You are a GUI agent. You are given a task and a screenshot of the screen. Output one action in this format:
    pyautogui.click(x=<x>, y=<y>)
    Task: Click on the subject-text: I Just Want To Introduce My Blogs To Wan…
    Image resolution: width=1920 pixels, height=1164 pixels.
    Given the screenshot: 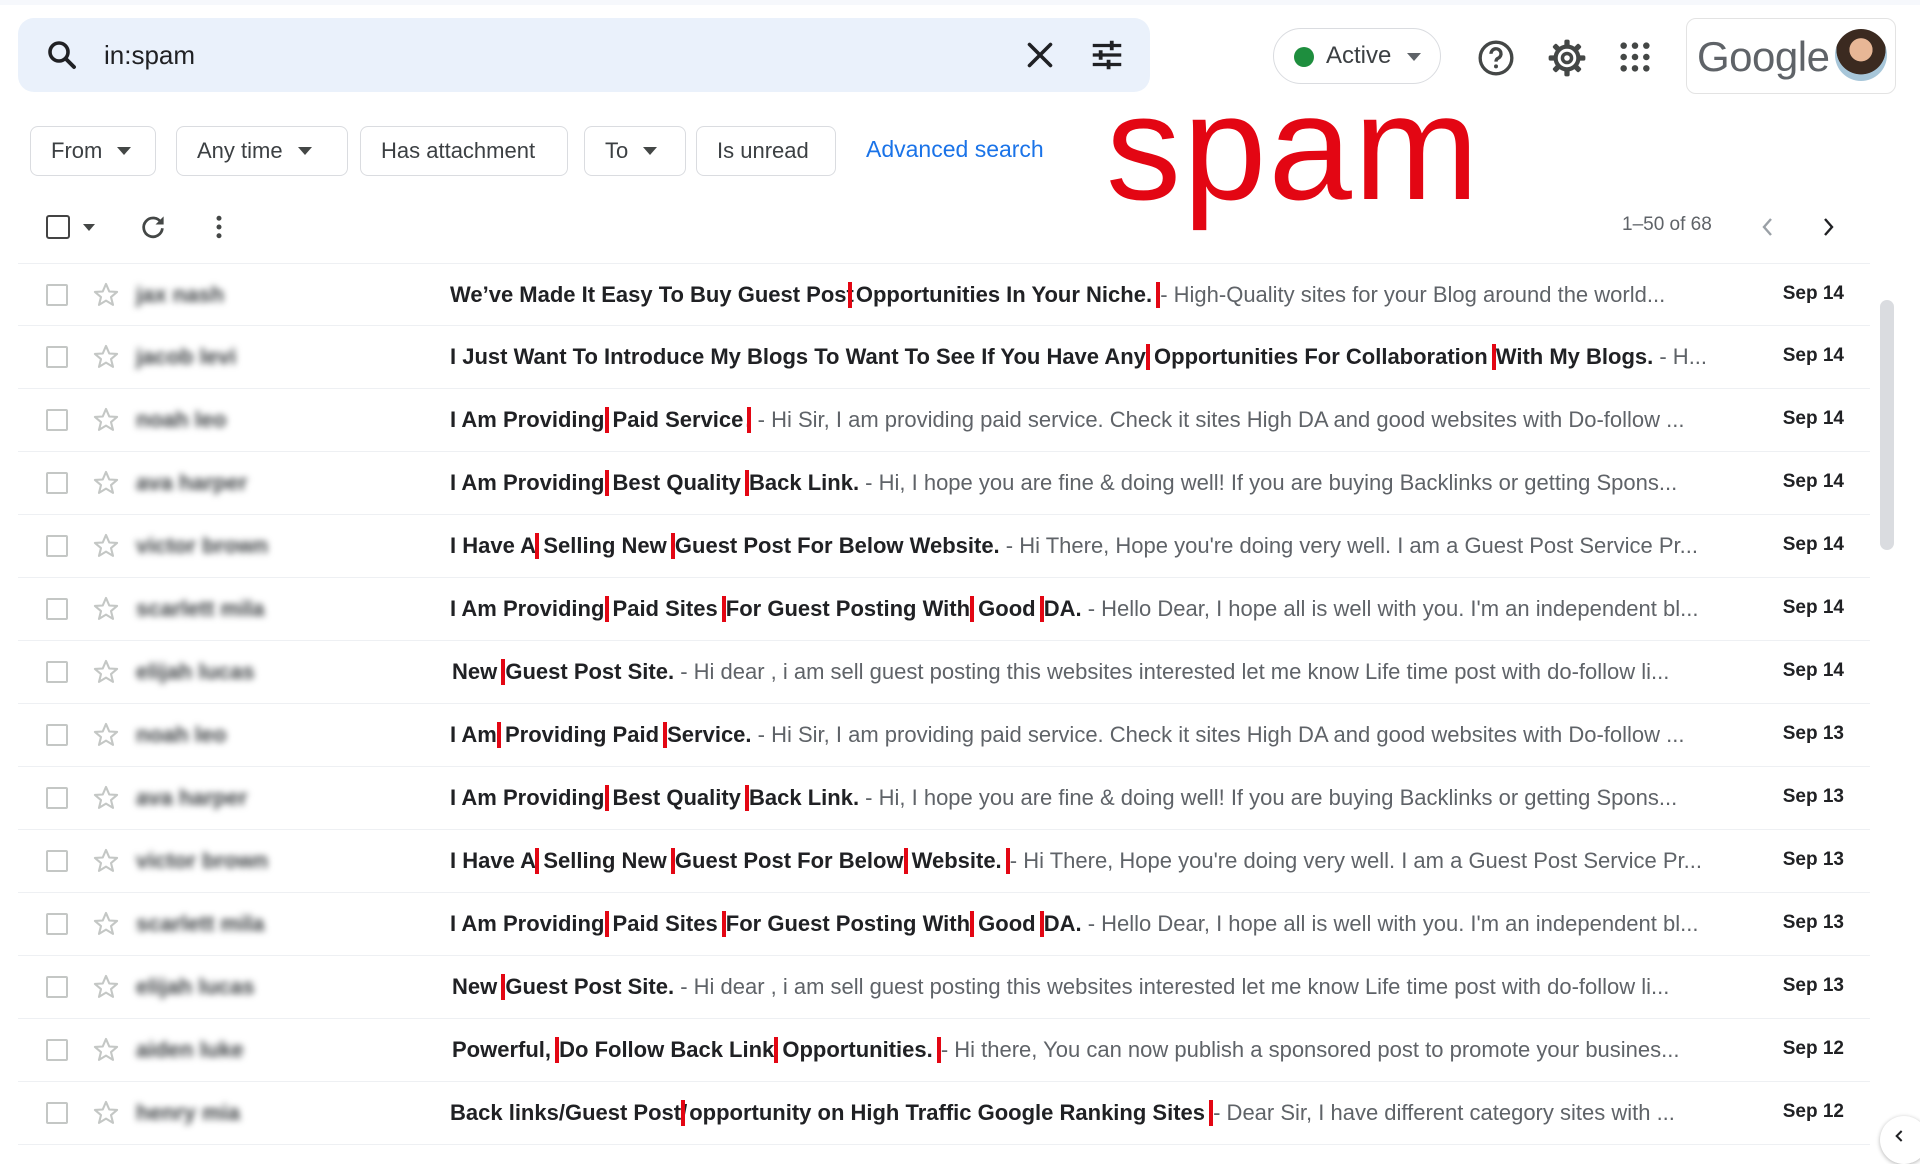 What is the action you would take?
    pyautogui.click(x=801, y=356)
    